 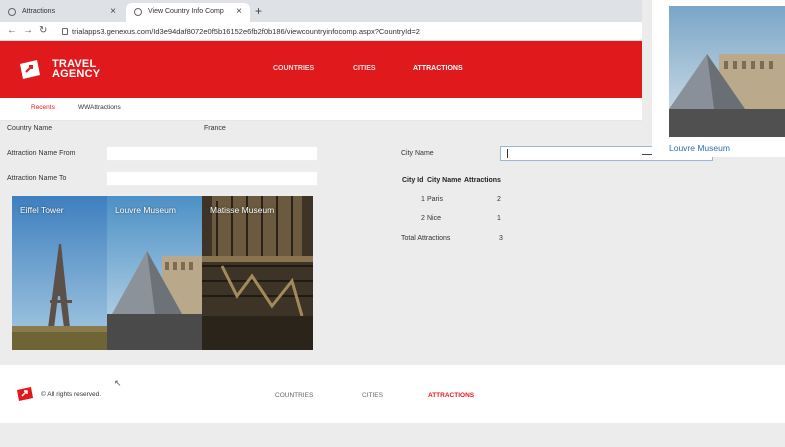 I want to click on total-attractions-value: 3, so click(x=501, y=238).